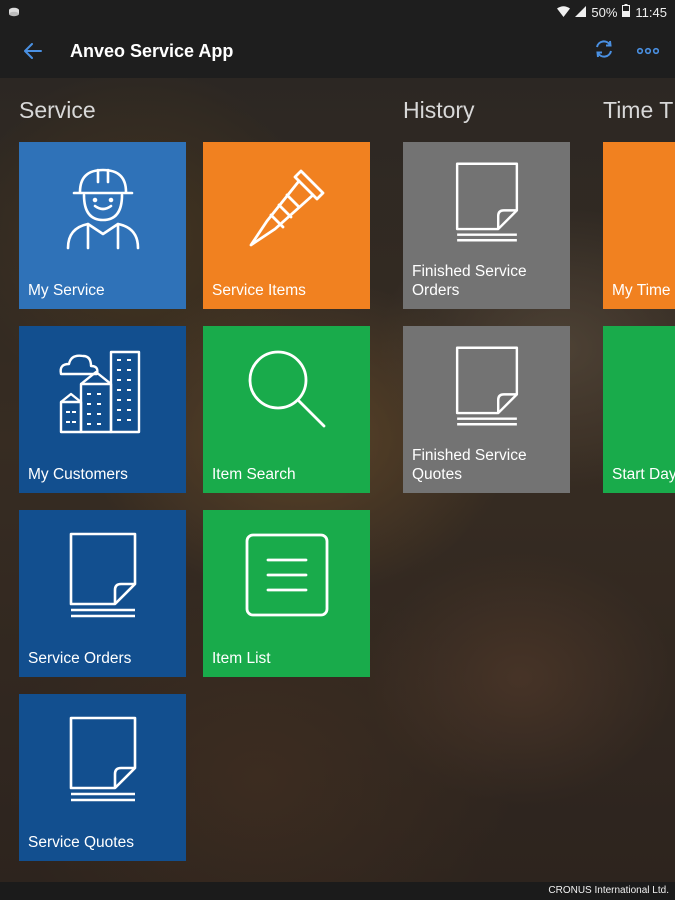 The width and height of the screenshot is (675, 900). What do you see at coordinates (639, 207) in the screenshot?
I see `calendar-icon` at bounding box center [639, 207].